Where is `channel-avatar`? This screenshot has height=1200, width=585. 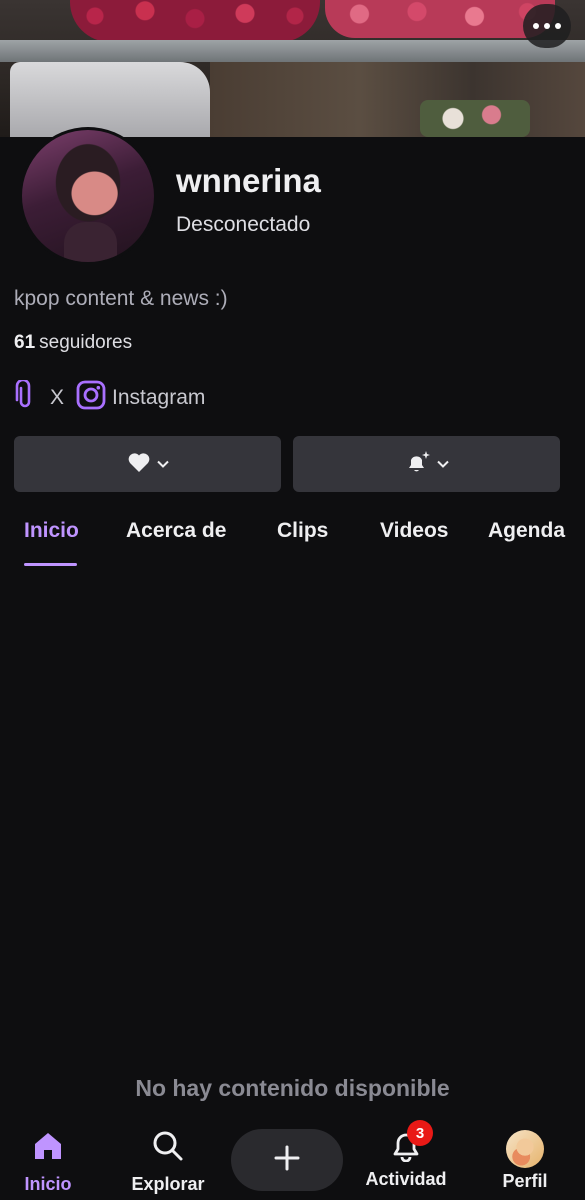 channel-avatar is located at coordinates (88, 196).